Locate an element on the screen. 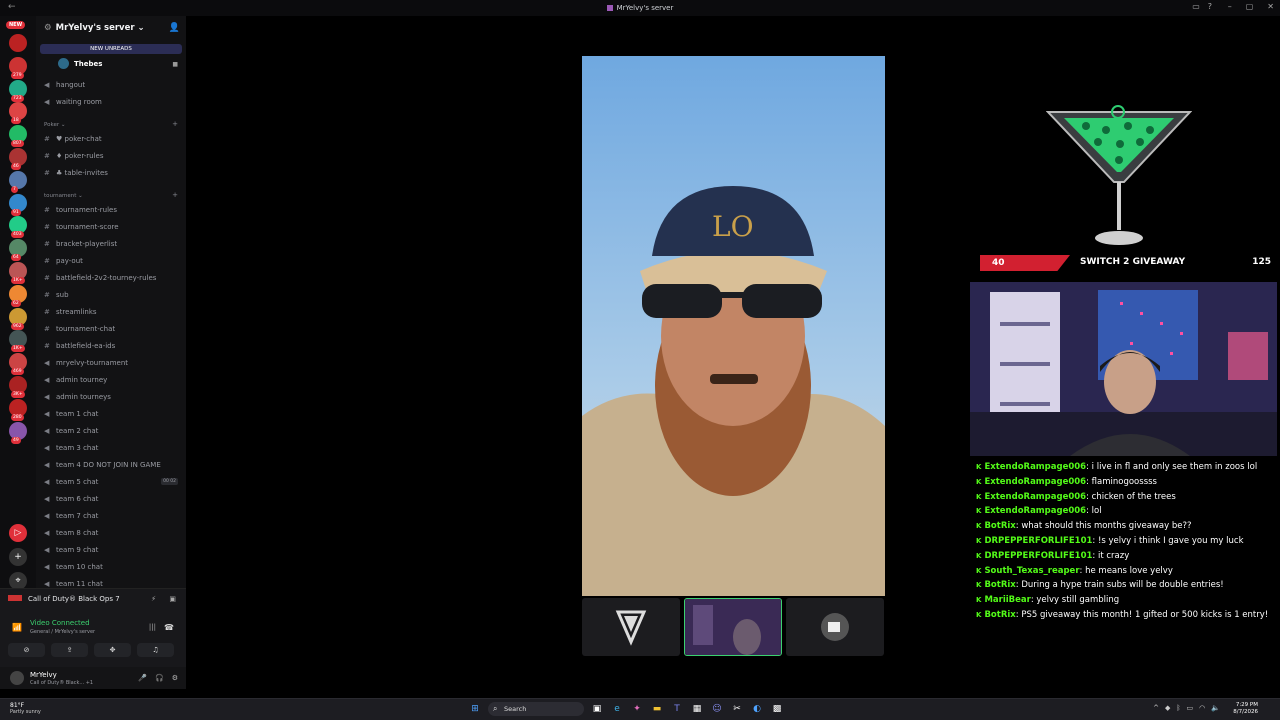 The height and width of the screenshot is (720, 1280). server-icon: 469 is located at coordinates (18, 364).